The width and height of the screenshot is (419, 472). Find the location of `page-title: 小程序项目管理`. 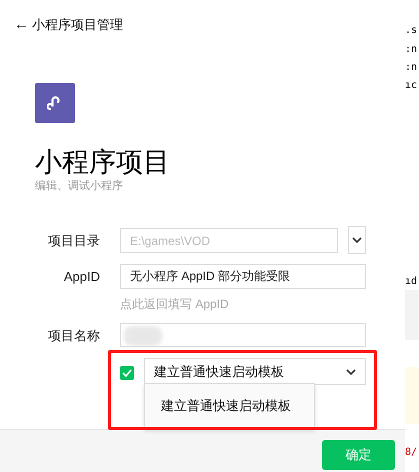

page-title: 小程序项目管理 is located at coordinates (77, 25).